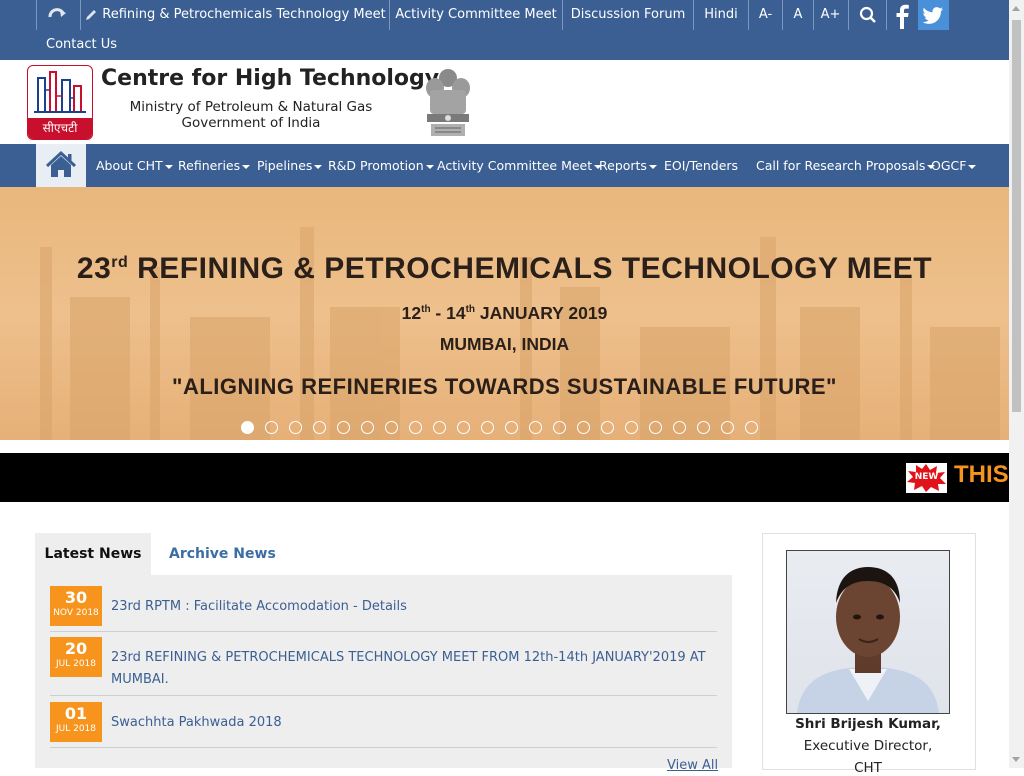 The width and height of the screenshot is (1024, 776). I want to click on facebook-icon, so click(902, 17).